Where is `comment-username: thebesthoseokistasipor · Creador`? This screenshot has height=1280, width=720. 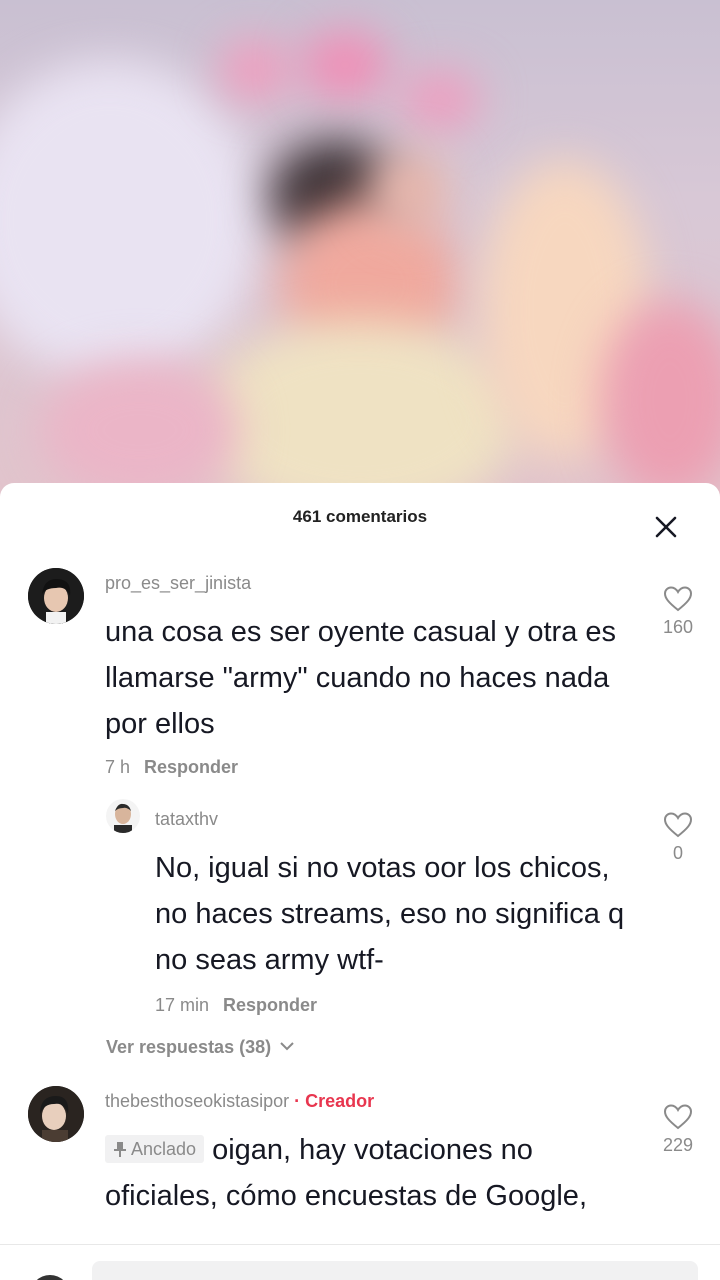
comment-username: thebesthoseokistasipor · Creador is located at coordinates (239, 1101).